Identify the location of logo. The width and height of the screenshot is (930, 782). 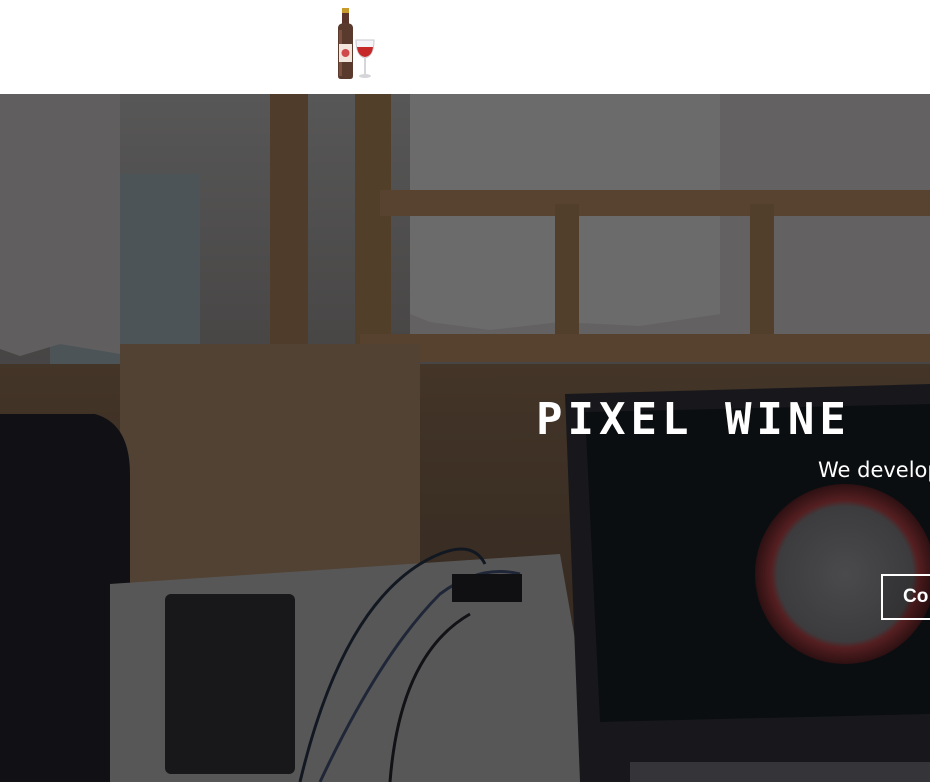
(355, 44).